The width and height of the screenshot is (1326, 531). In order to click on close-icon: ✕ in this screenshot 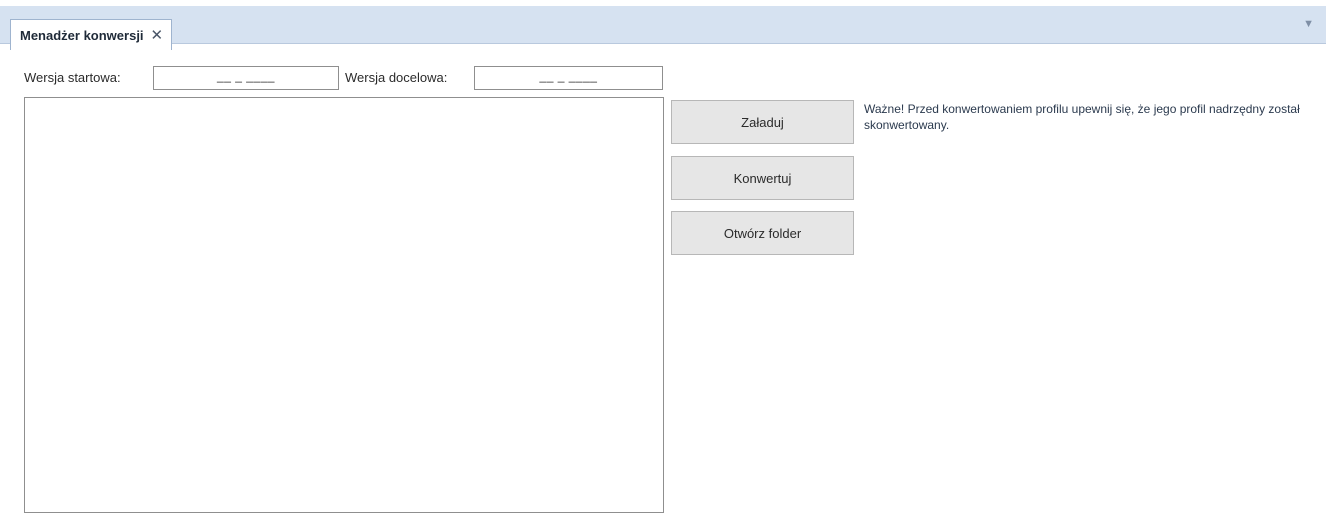, I will do `click(157, 35)`.